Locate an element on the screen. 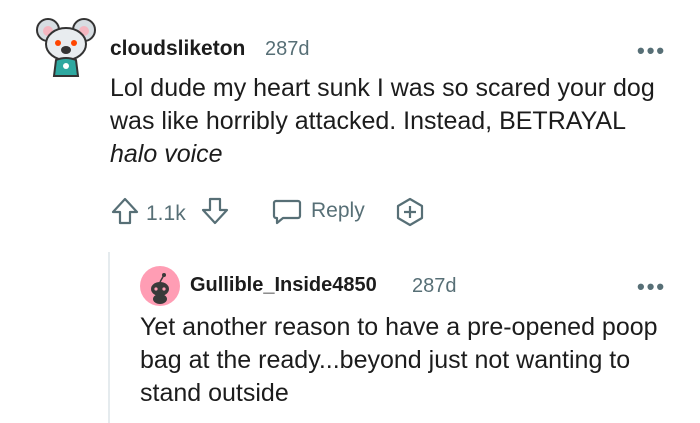 This screenshot has height=423, width=700. user-avatar-cloudsliketon is located at coordinates (66, 48).